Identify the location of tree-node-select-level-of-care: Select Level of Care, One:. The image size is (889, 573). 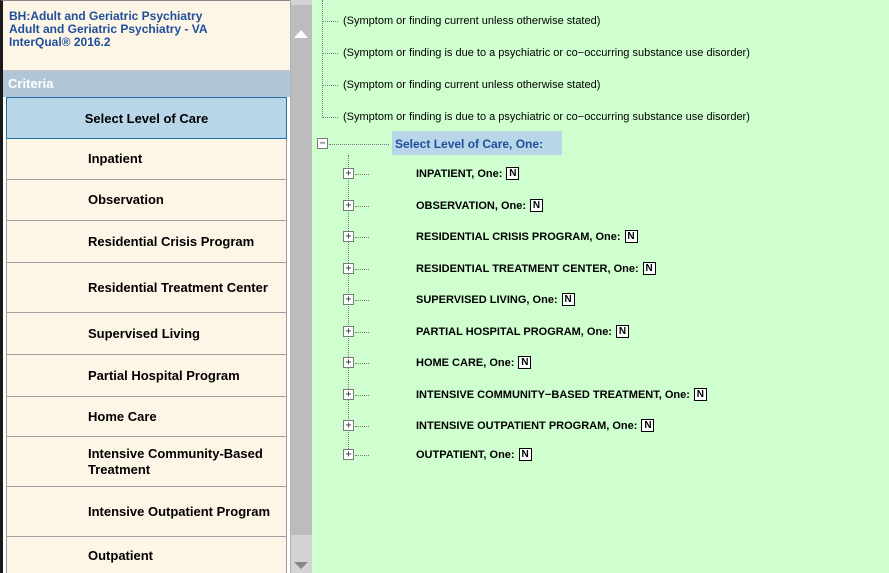
(477, 143).